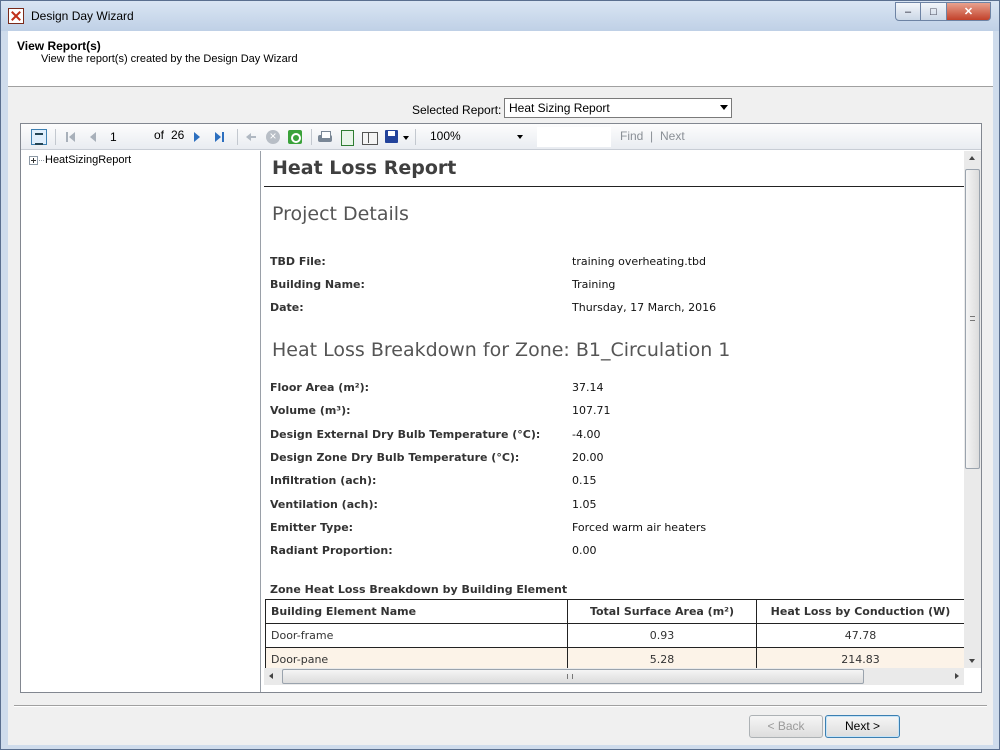 This screenshot has height=750, width=1000. I want to click on scroll-left-icon, so click(271, 676).